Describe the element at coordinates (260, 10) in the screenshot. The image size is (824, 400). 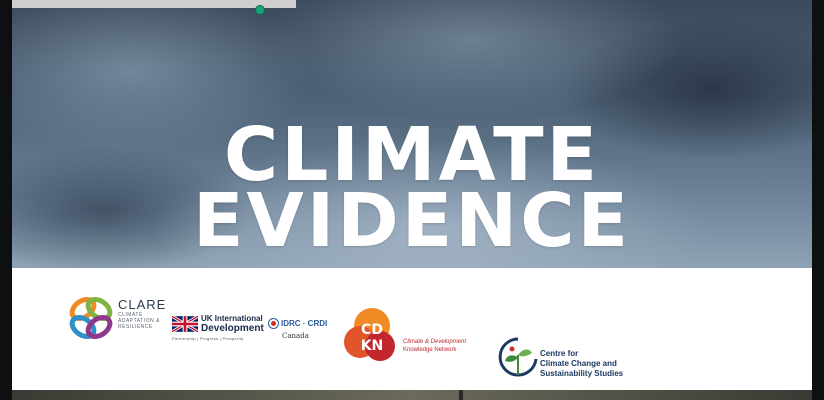
I see `progress-scrubber-handle` at that location.